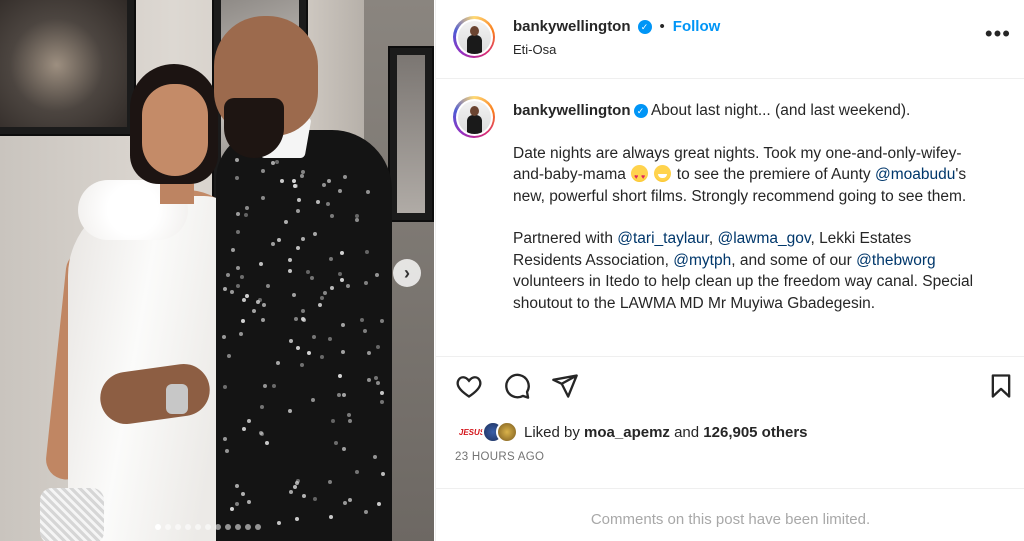  I want to click on heart-icon, so click(469, 387).